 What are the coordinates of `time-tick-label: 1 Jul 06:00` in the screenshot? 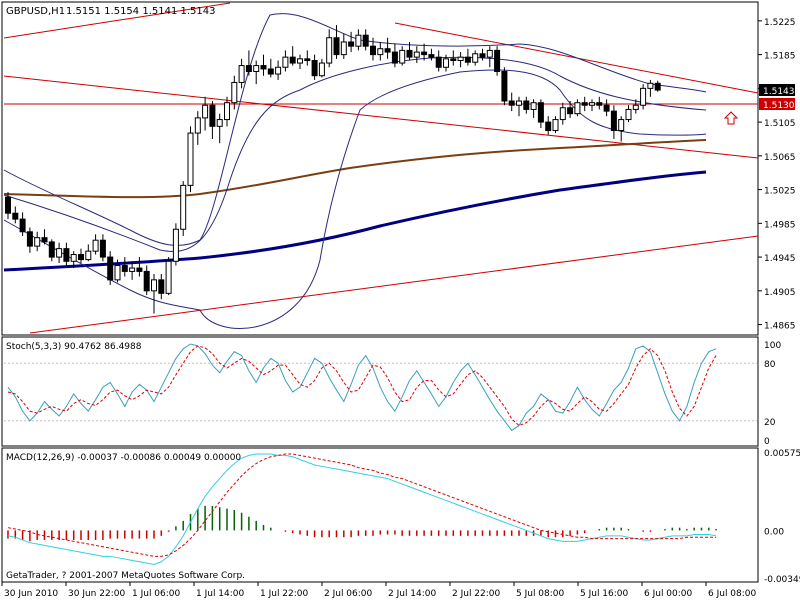 It's located at (156, 594).